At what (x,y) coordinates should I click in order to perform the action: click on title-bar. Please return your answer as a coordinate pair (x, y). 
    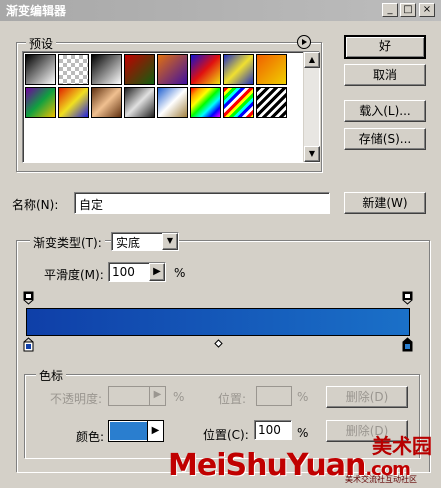
    Looking at the image, I should click on (220, 10).